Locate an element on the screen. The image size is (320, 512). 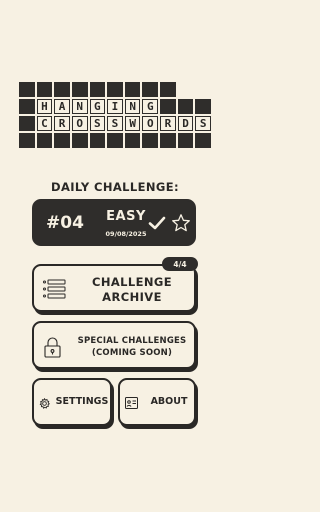
about-icon is located at coordinates (131, 403).